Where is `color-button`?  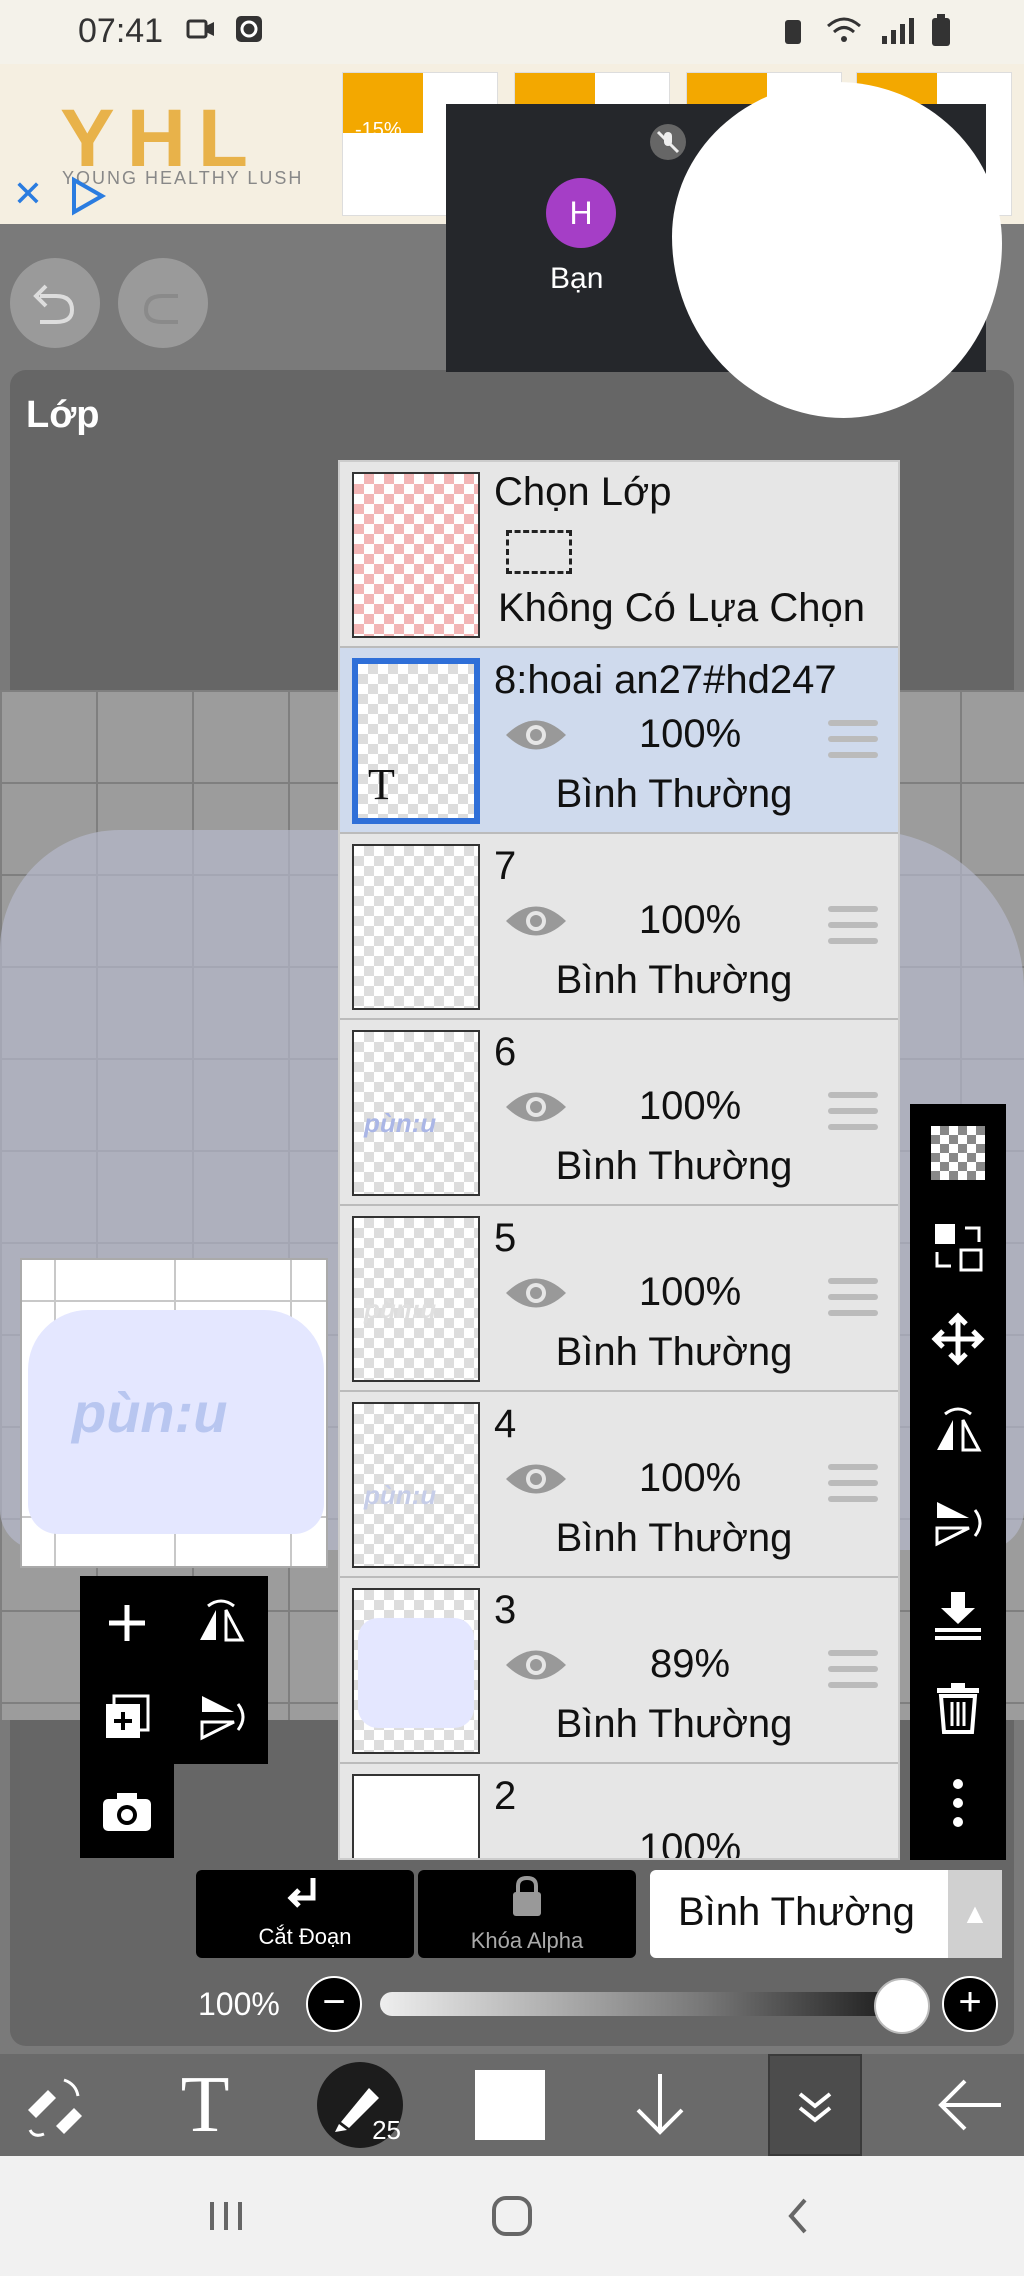 color-button is located at coordinates (510, 2105).